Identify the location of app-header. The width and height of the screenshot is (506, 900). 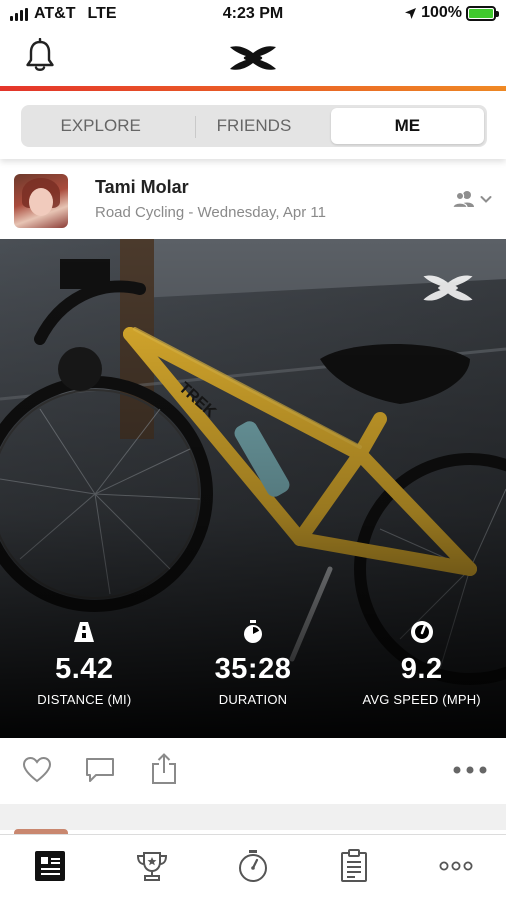
(253, 58).